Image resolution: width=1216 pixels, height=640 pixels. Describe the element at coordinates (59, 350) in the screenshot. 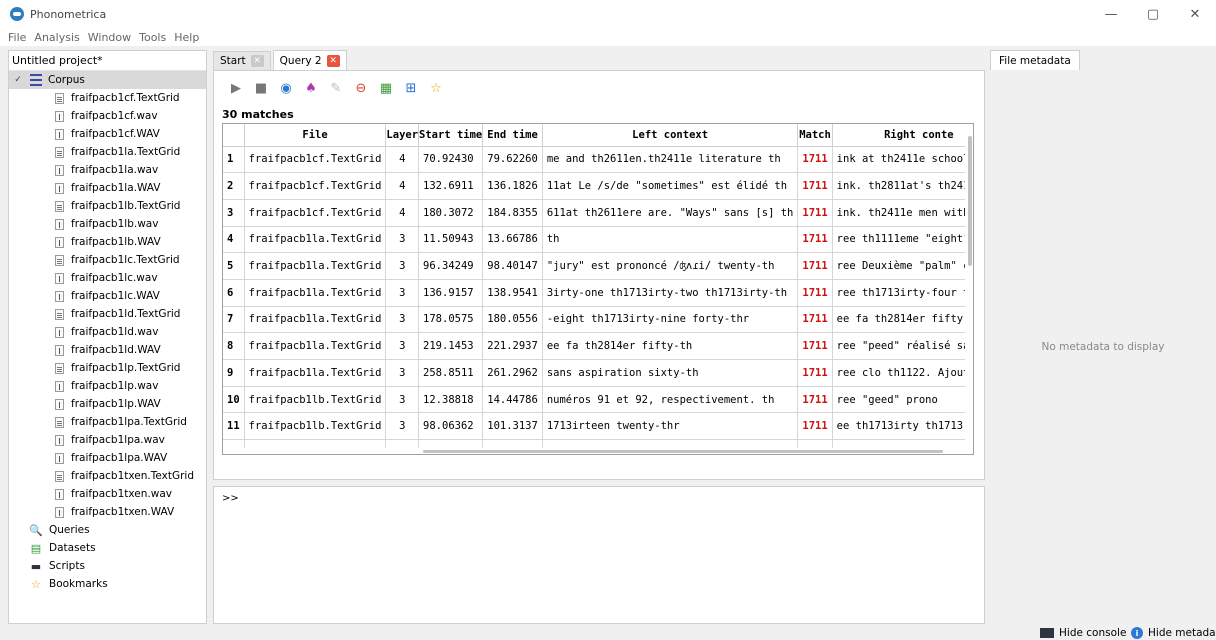

I see `sound-file-icon` at that location.